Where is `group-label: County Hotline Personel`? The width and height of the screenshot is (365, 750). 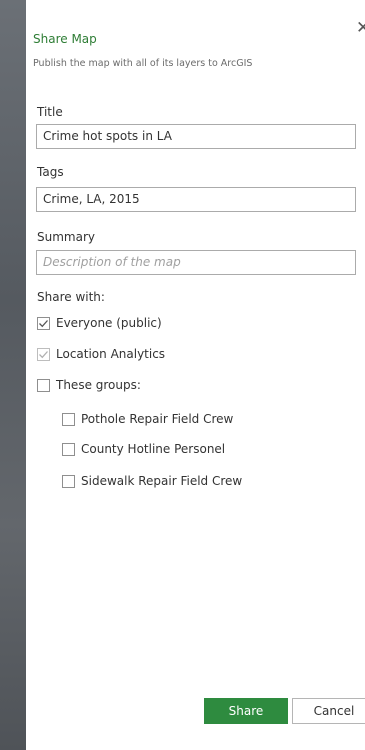
group-label: County Hotline Personel is located at coordinates (153, 449).